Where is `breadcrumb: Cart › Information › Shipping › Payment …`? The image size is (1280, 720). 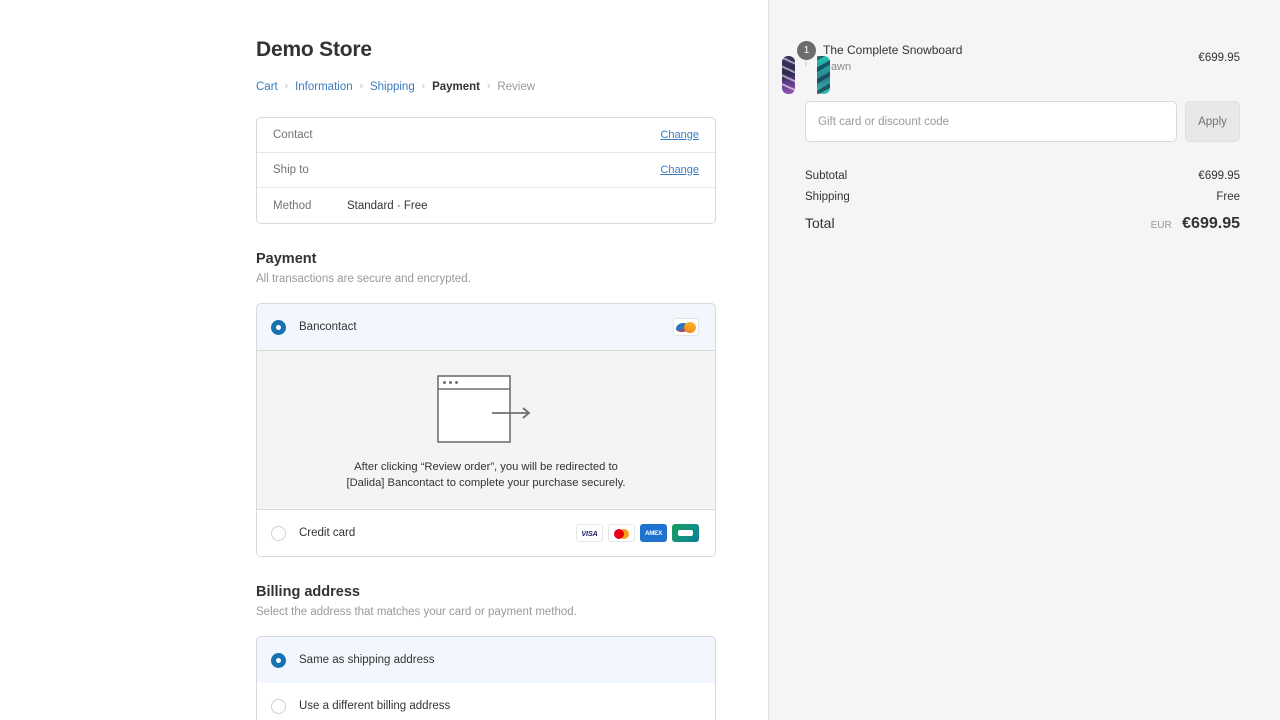
breadcrumb: Cart › Information › Shipping › Payment … is located at coordinates (486, 87).